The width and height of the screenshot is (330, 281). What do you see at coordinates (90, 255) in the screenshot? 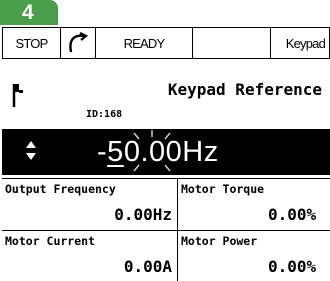
I see `monitor-motor-current: Motor Current 0.00A` at bounding box center [90, 255].